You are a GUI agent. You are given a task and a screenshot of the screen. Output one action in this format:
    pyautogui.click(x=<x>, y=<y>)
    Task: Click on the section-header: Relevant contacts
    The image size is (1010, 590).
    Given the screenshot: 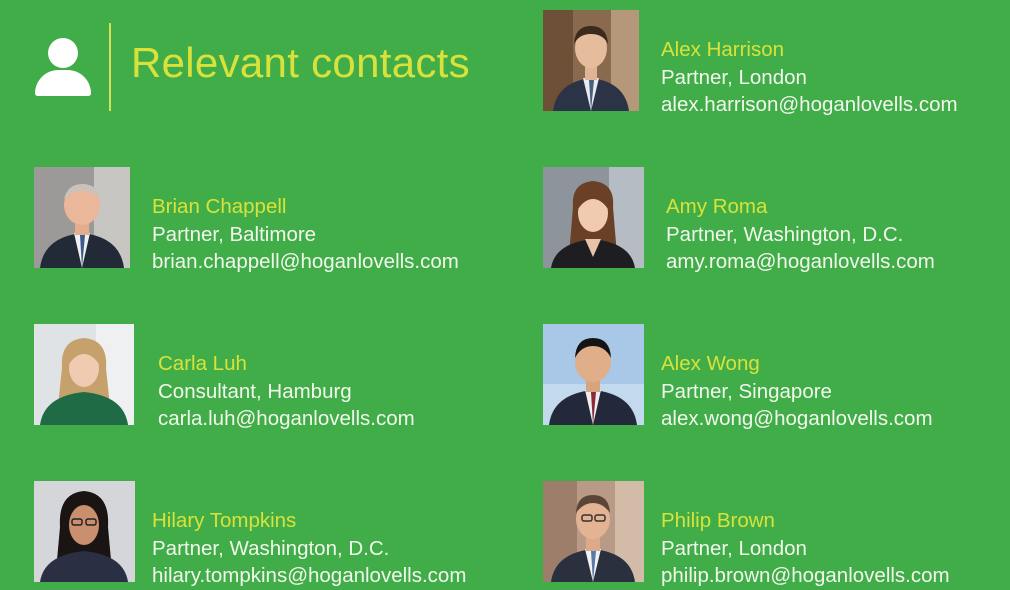 What is the action you would take?
    pyautogui.click(x=252, y=67)
    